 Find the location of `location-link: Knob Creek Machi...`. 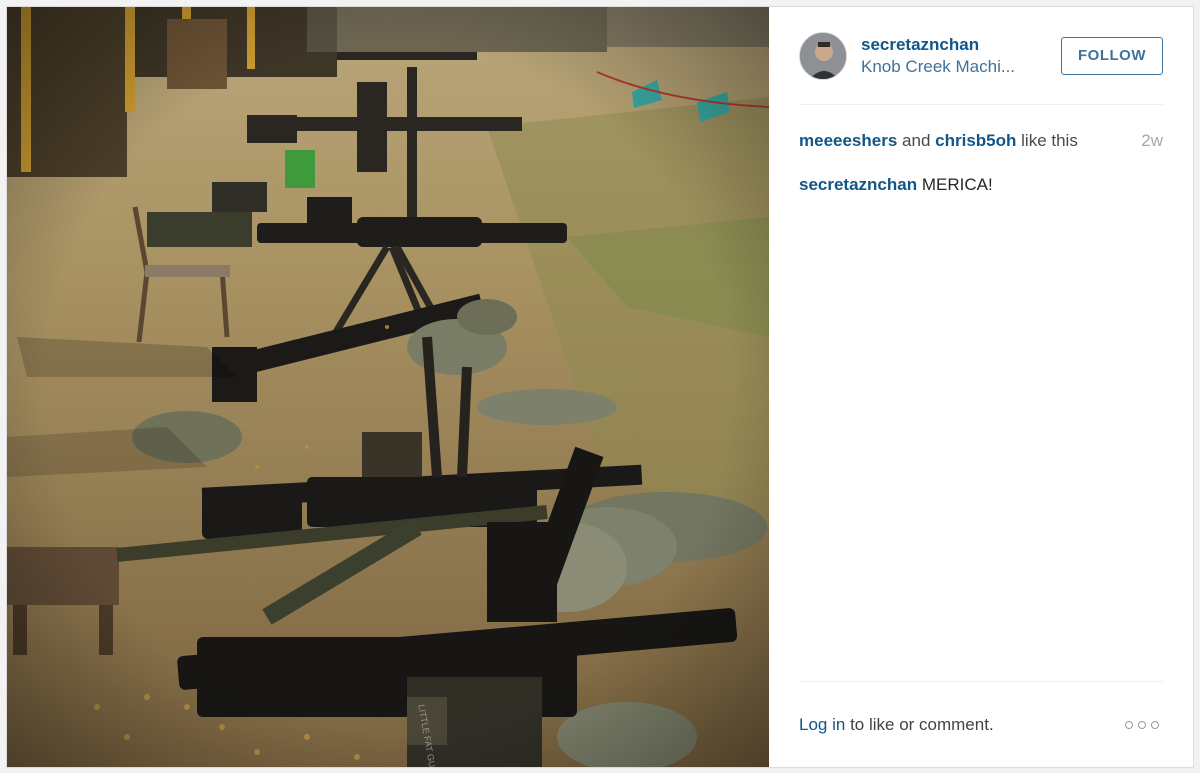

location-link: Knob Creek Machi... is located at coordinates (948, 67).